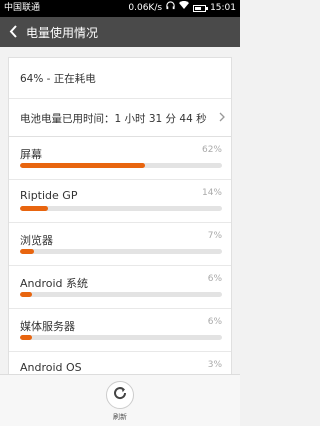  I want to click on app-name: Android 系统, so click(54, 283).